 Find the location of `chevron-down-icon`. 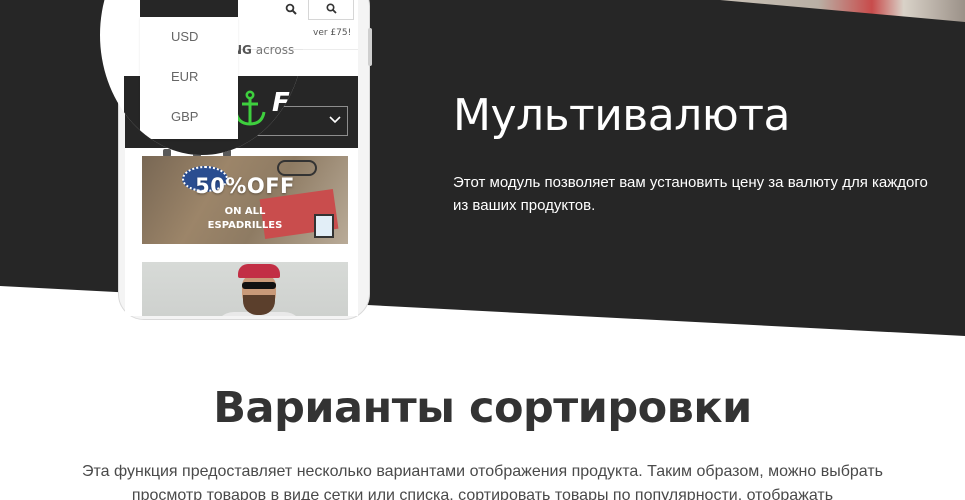

chevron-down-icon is located at coordinates (335, 120).